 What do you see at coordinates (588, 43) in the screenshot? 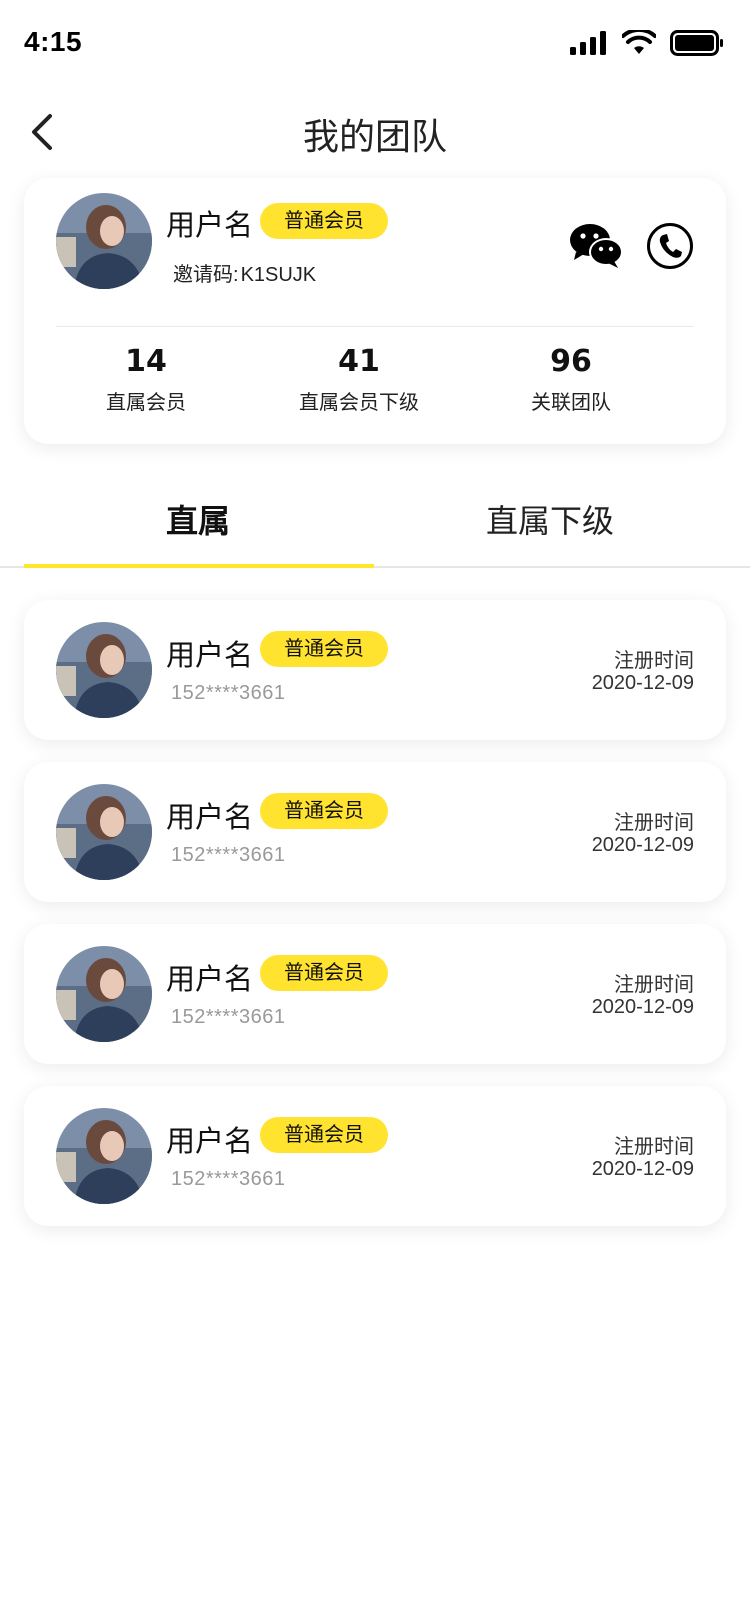
I see `signal-icon` at bounding box center [588, 43].